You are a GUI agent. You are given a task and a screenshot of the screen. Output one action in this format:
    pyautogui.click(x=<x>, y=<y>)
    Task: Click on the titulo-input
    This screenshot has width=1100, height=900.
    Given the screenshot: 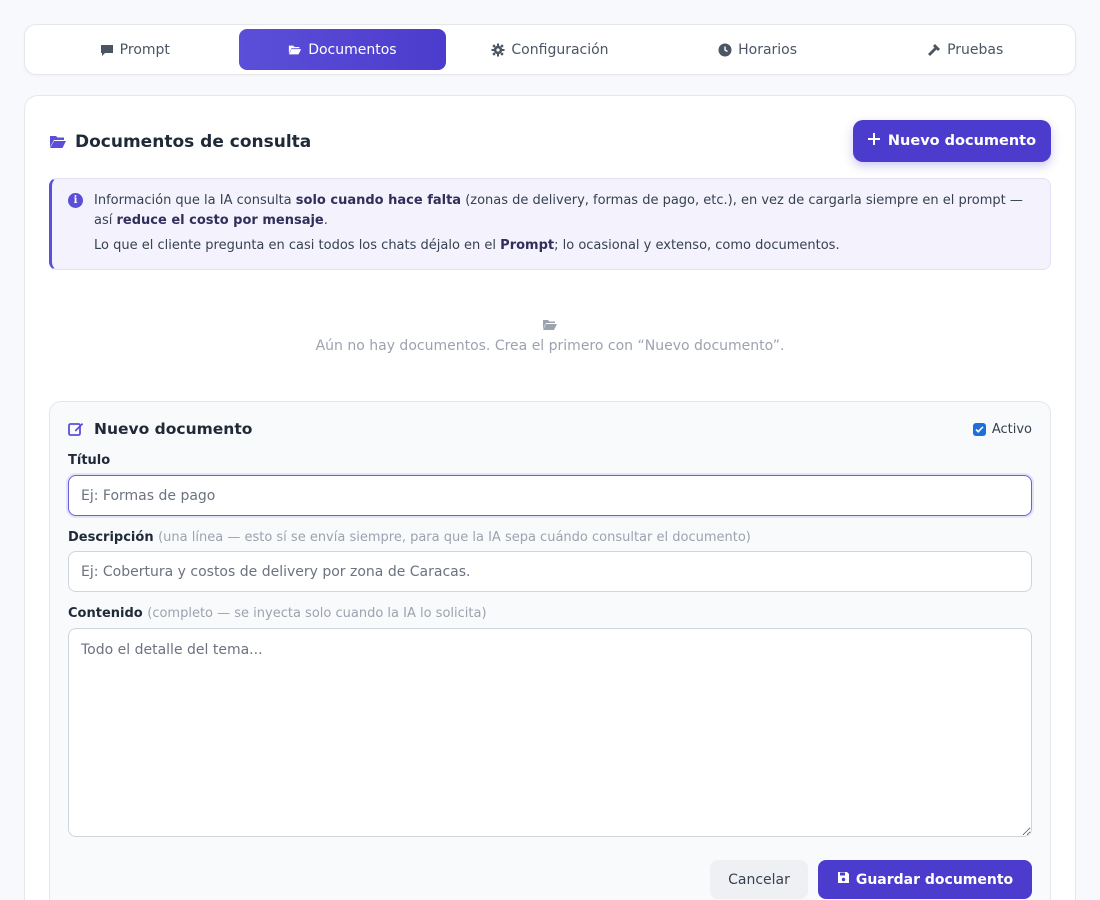 What is the action you would take?
    pyautogui.click(x=550, y=495)
    